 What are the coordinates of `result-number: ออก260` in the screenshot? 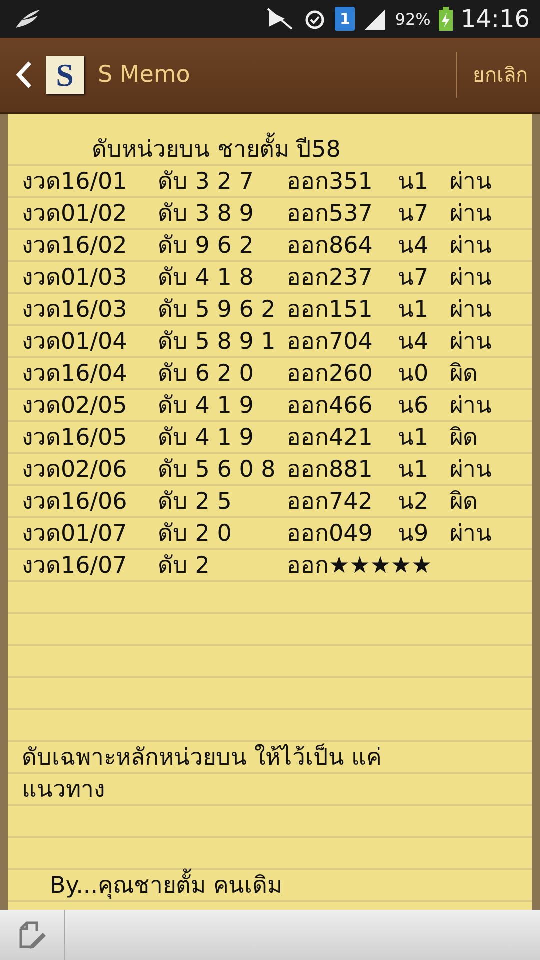 It's located at (330, 374).